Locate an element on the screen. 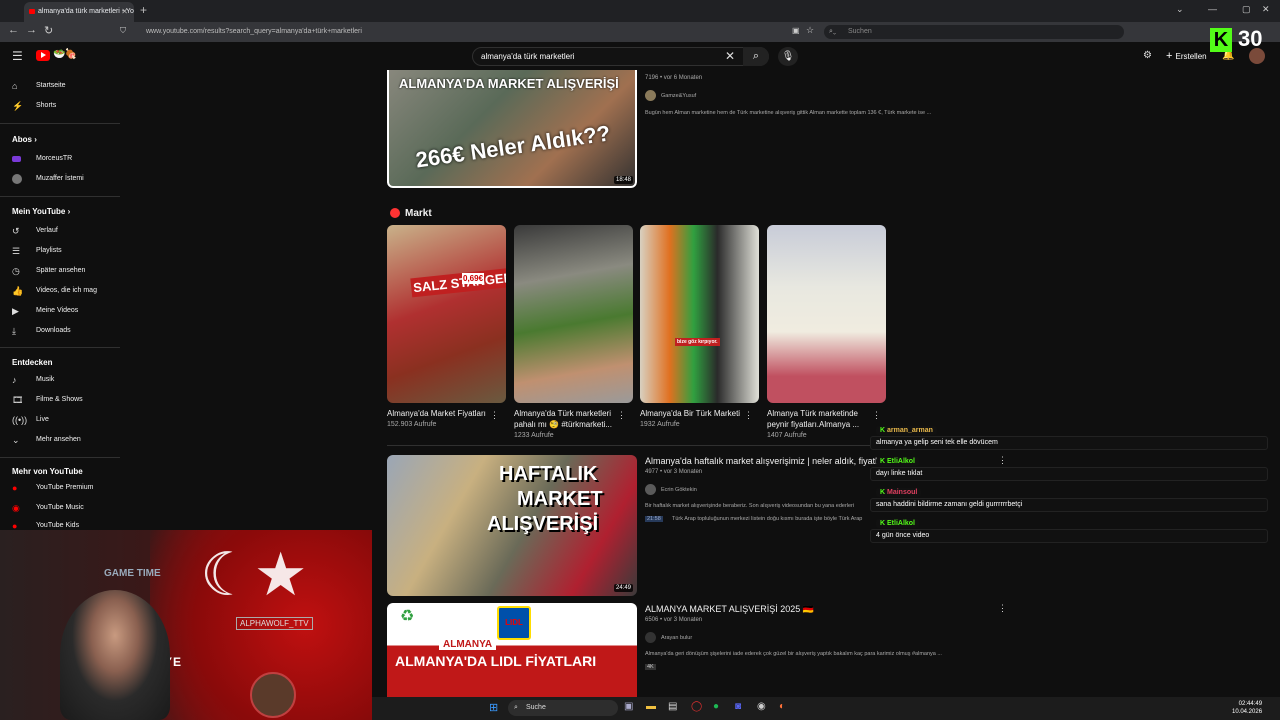 The image size is (1280, 720). new-tab-icon: + is located at coordinates (143, 10).